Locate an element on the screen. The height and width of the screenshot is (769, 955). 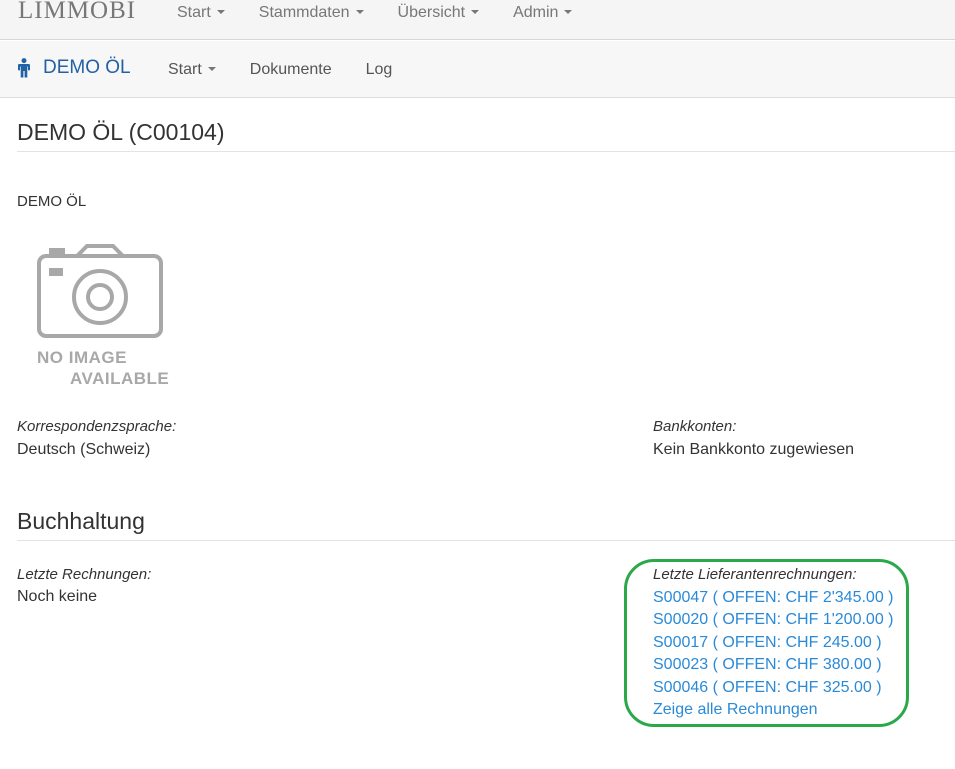
correspondence-language-value: Deutsch (Schweiz) is located at coordinates (84, 449).